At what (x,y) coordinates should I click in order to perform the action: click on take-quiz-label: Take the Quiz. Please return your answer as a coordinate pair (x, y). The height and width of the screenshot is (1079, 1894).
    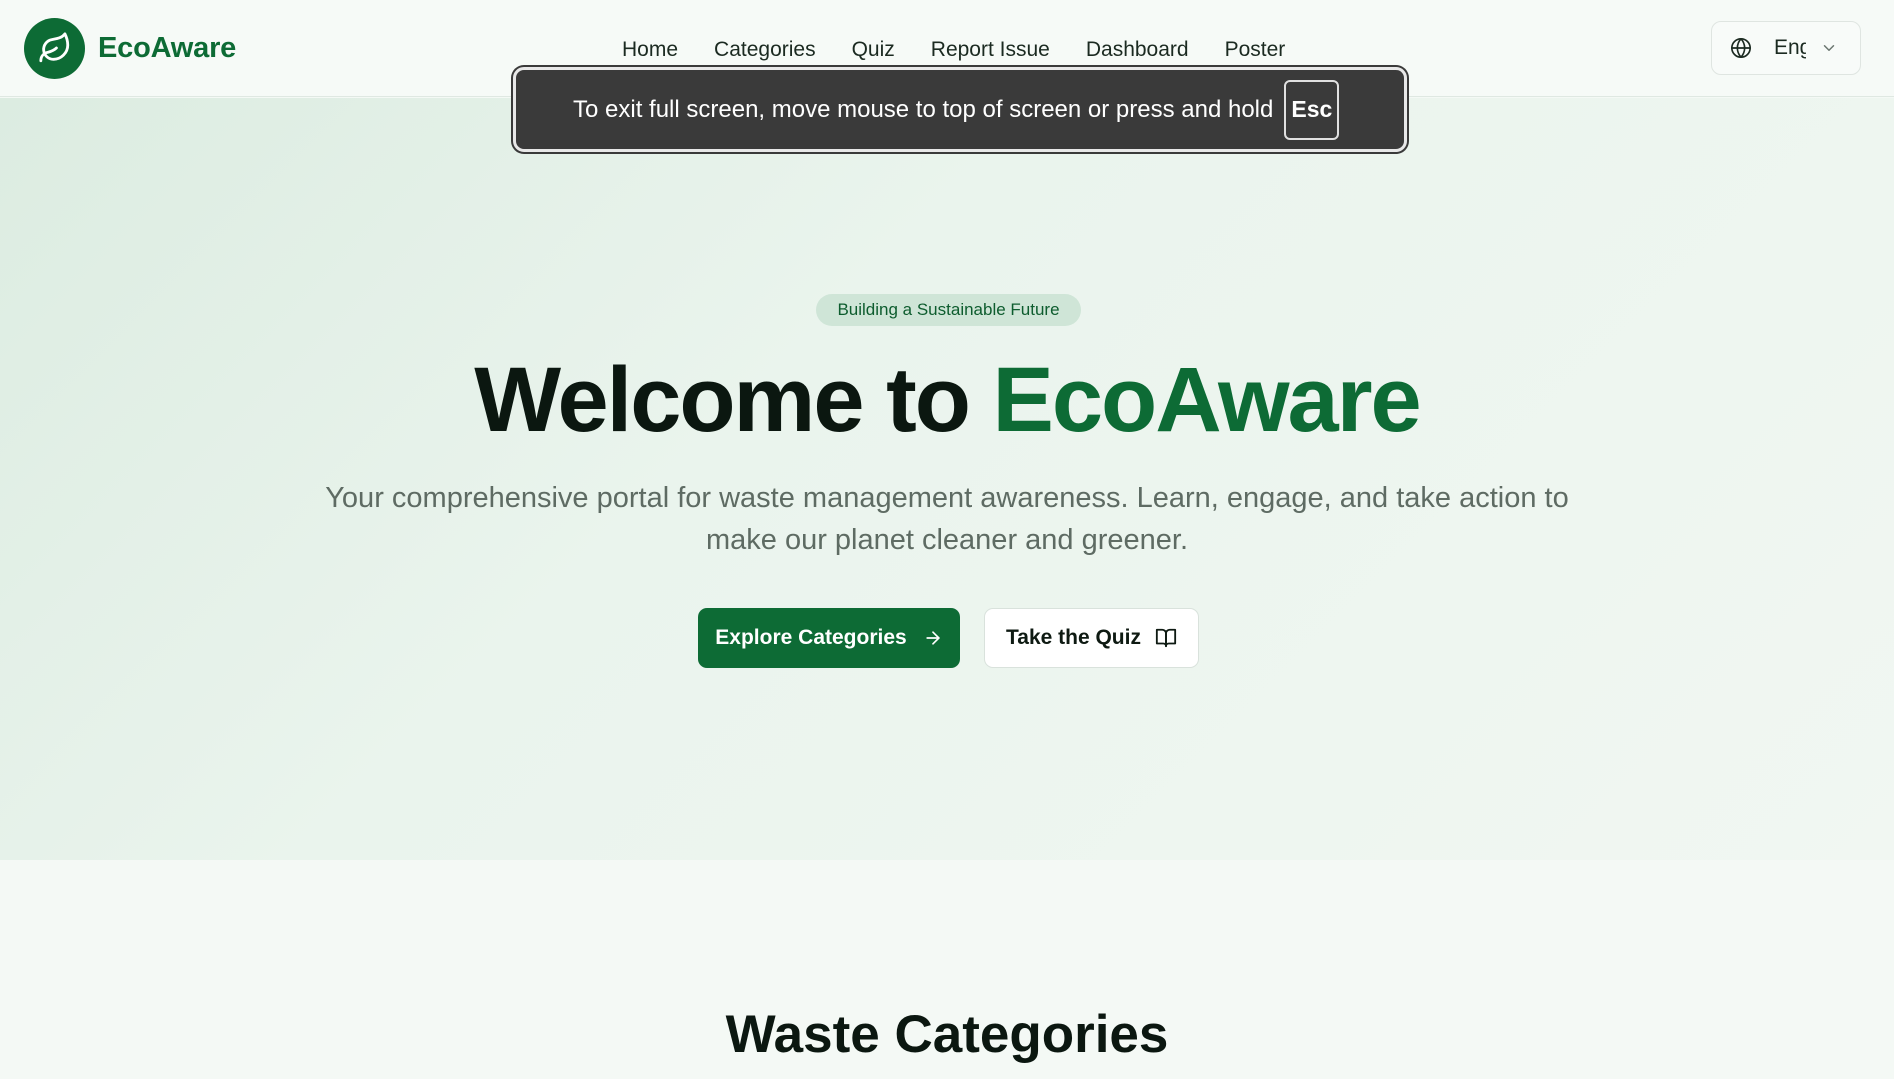
    Looking at the image, I should click on (1073, 637).